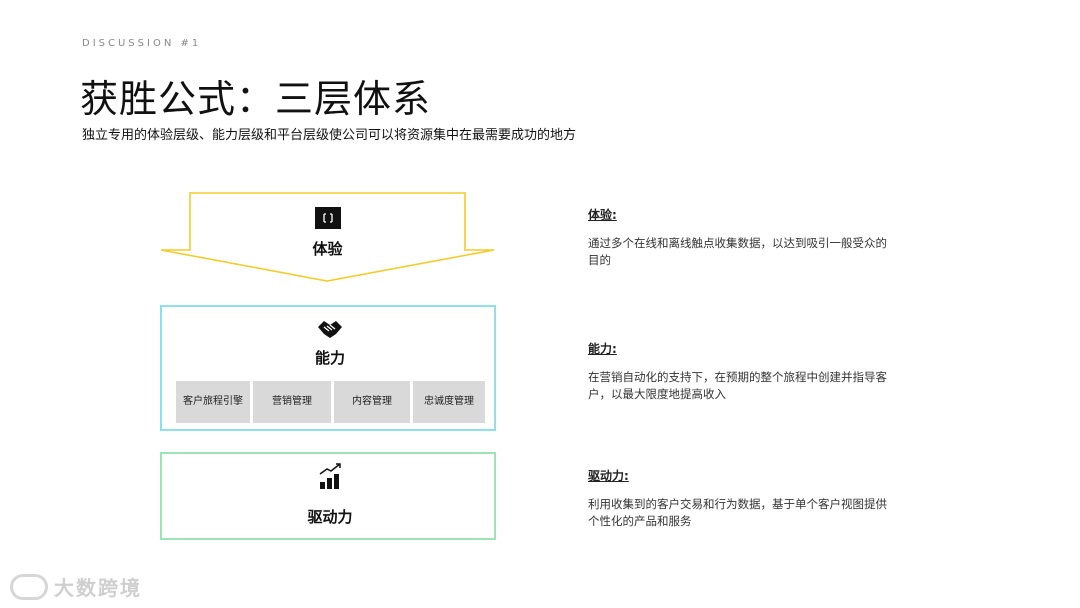 The width and height of the screenshot is (1080, 608). I want to click on page-subtitle: 独立专用的体验层级、能力层级和平台层级使公司可以将资源集中在最需要成功的地方, so click(329, 135).